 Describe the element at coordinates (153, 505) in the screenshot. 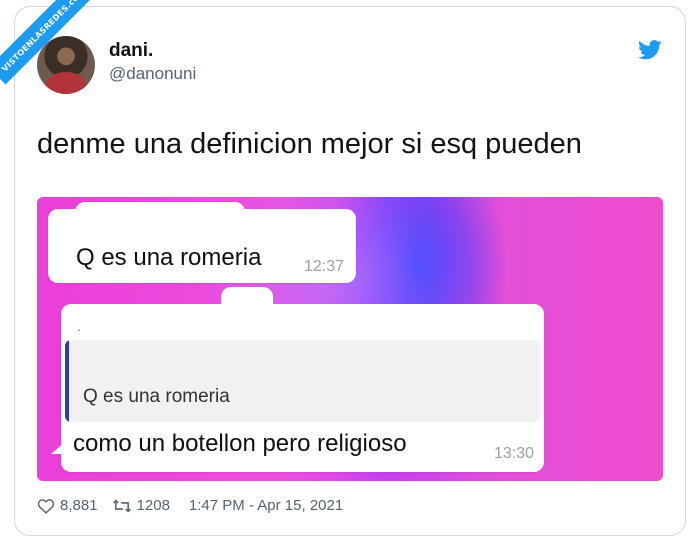

I see `retweet-count: 1208` at that location.